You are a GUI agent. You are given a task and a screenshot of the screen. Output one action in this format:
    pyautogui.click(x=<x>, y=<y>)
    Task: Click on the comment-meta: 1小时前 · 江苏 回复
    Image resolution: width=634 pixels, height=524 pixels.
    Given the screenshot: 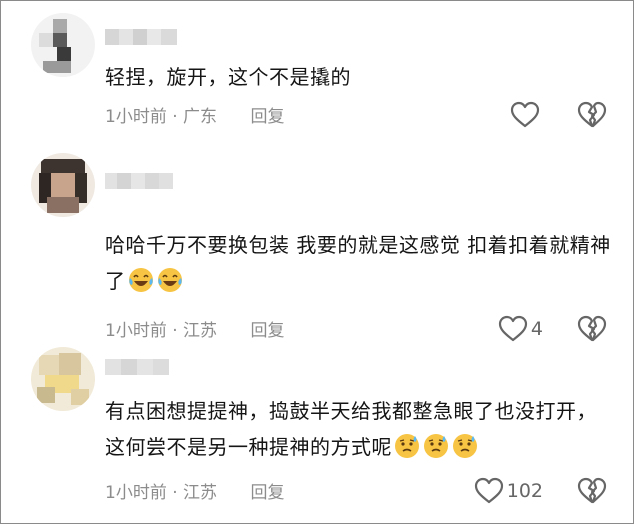 What is the action you would take?
    pyautogui.click(x=195, y=493)
    